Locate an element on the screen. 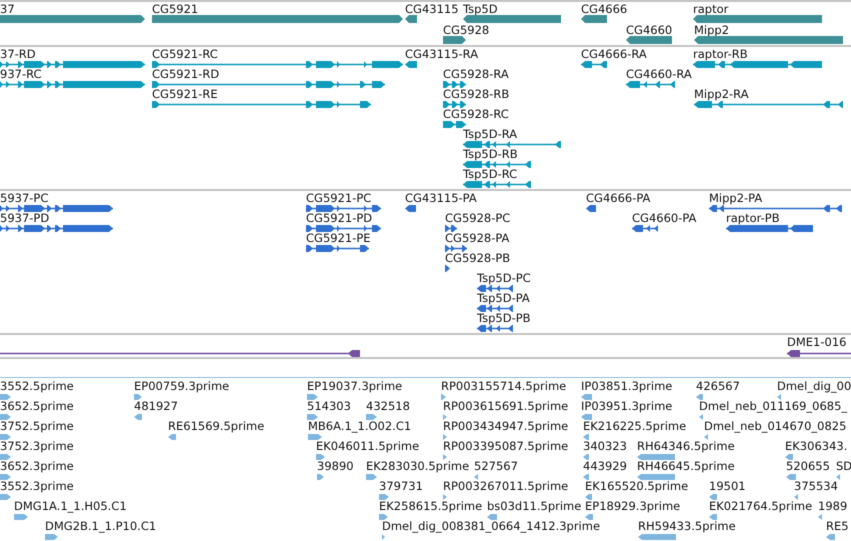 The width and height of the screenshot is (851, 541). feature-label: IP03851.3prime is located at coordinates (626, 386).